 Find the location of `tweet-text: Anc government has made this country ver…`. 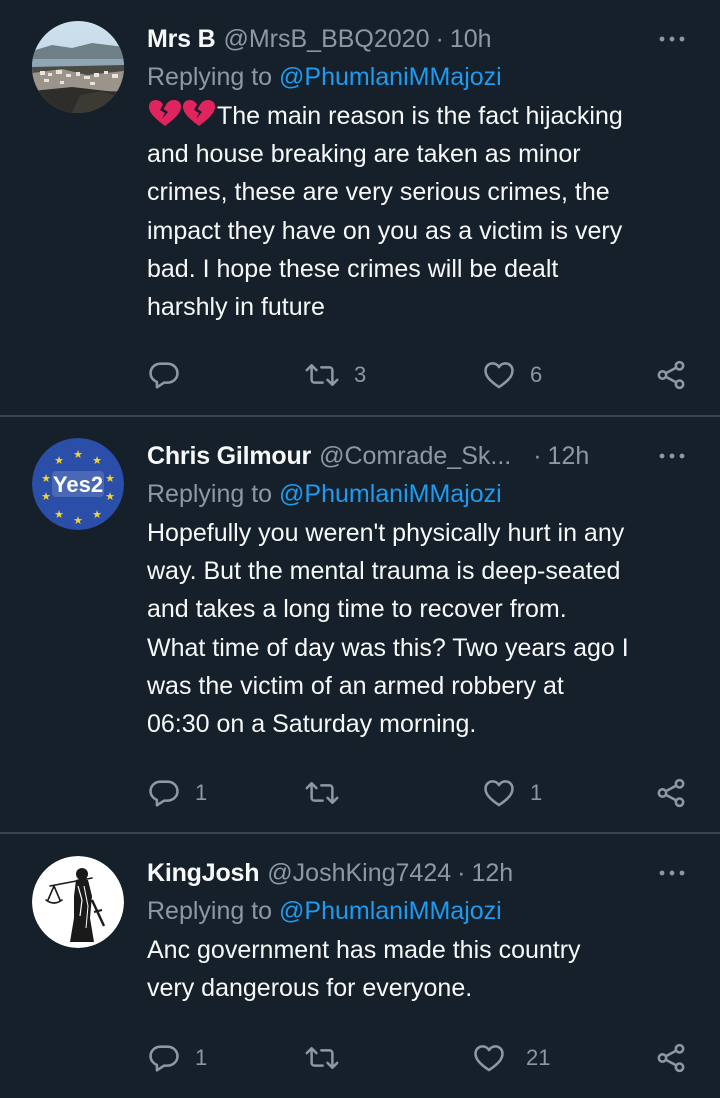

tweet-text: Anc government has made this country ver… is located at coordinates (364, 969).